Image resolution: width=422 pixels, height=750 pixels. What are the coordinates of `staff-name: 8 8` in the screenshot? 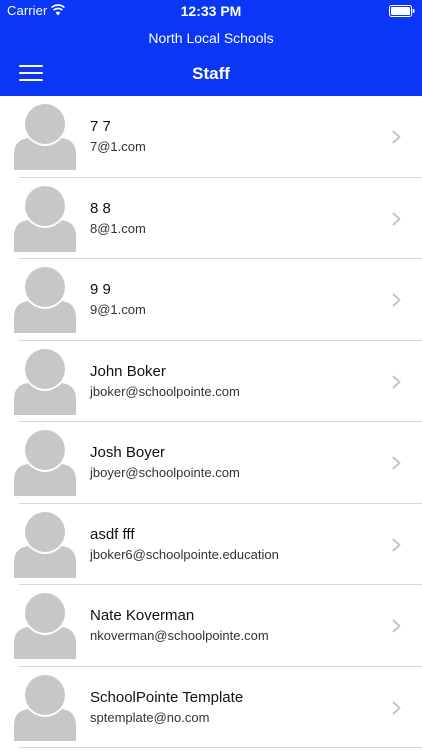 It's located at (100, 208).